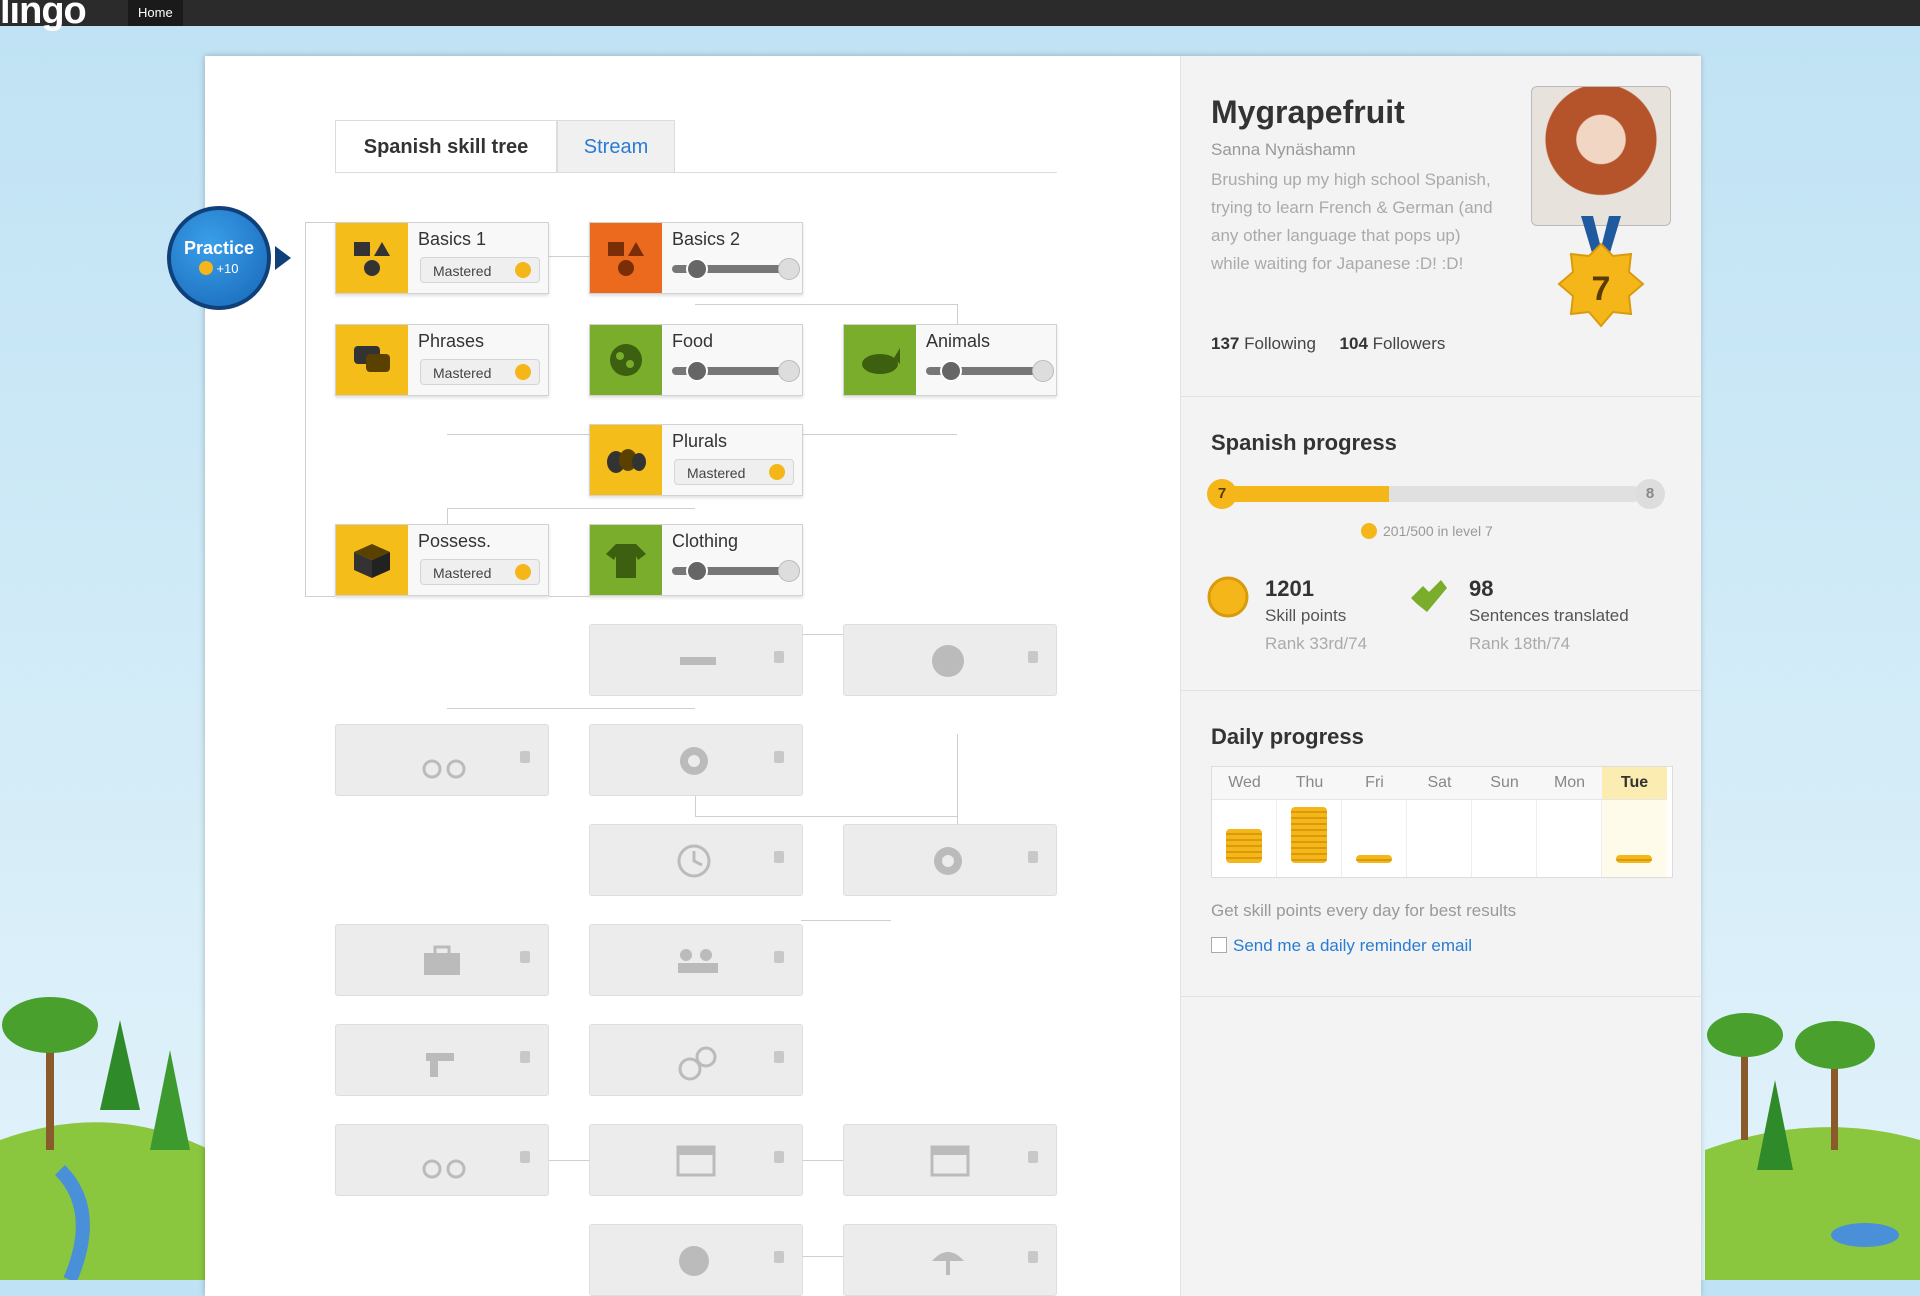 The image size is (1920, 1296). Describe the element at coordinates (1328, 344) in the screenshot. I see `follow-stats: 137 Following 104 Followers` at that location.